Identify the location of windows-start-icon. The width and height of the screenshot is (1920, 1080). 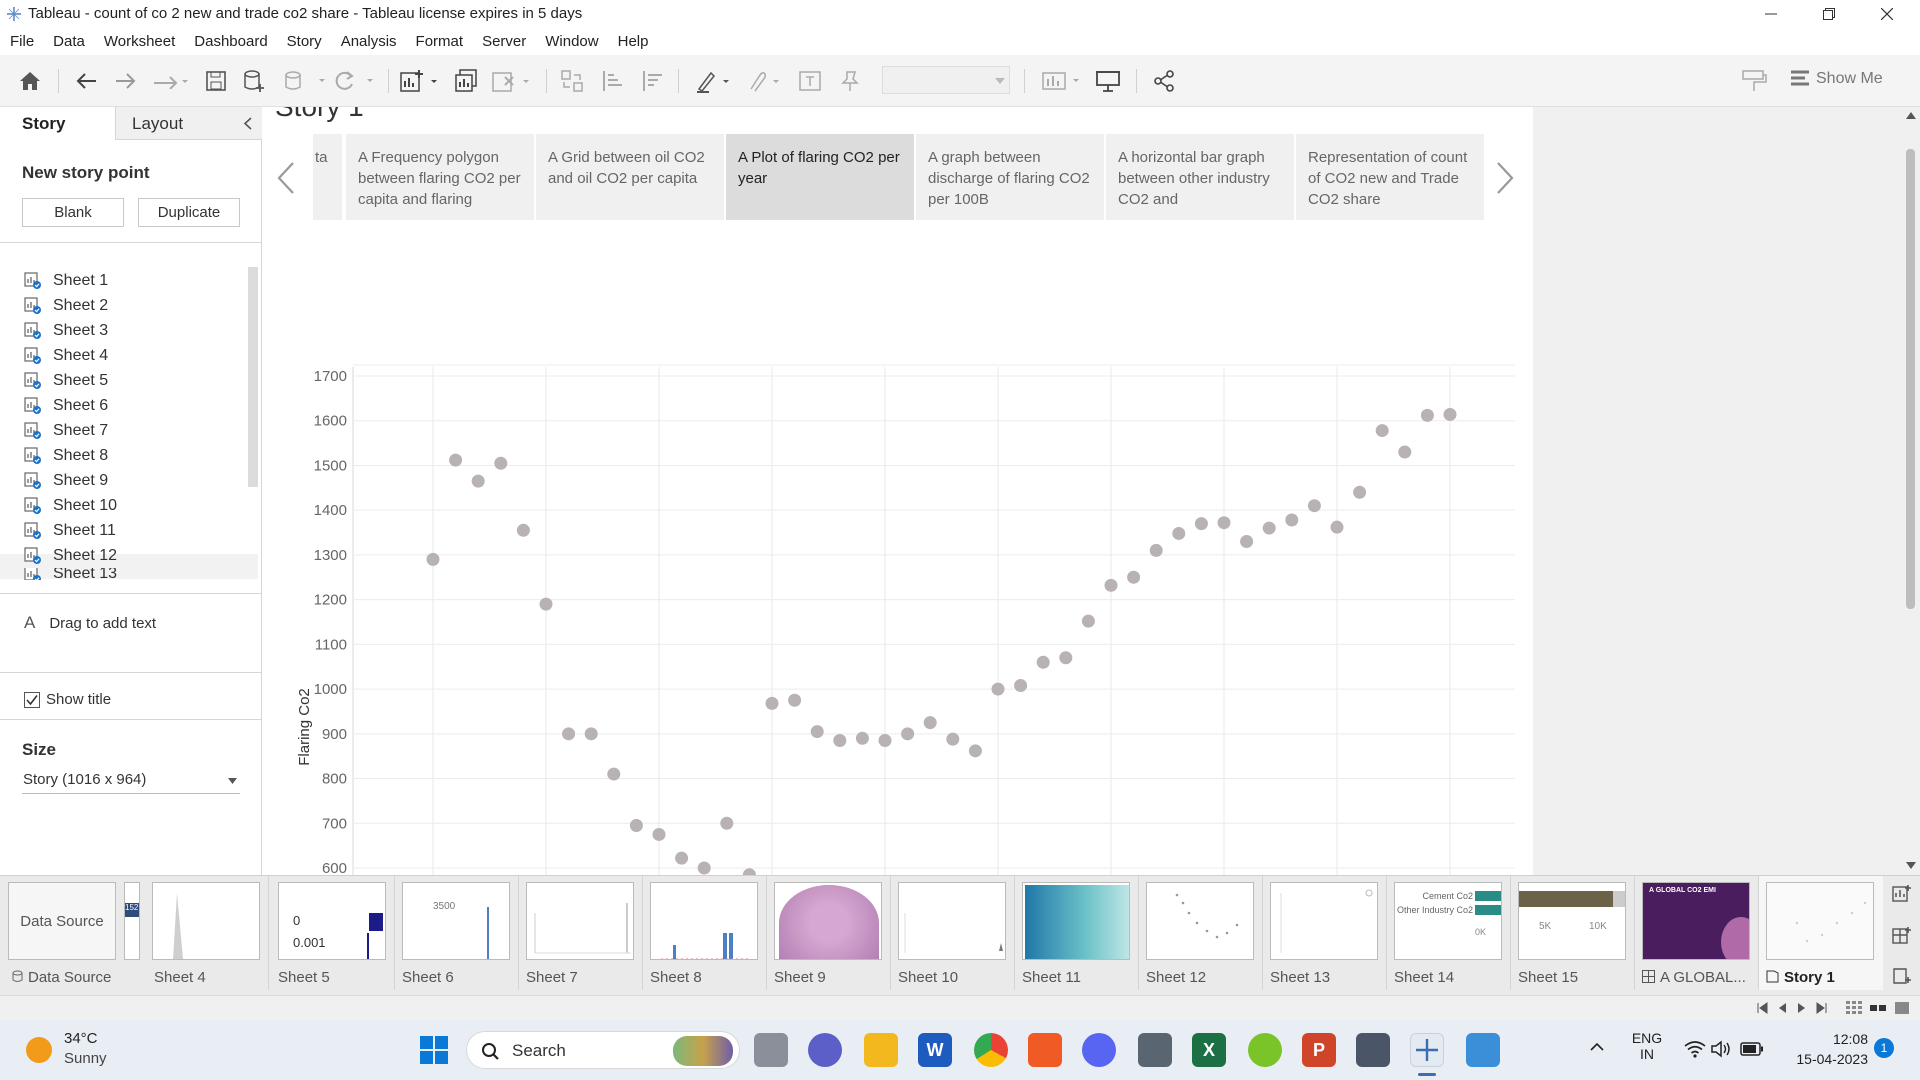
(434, 1050).